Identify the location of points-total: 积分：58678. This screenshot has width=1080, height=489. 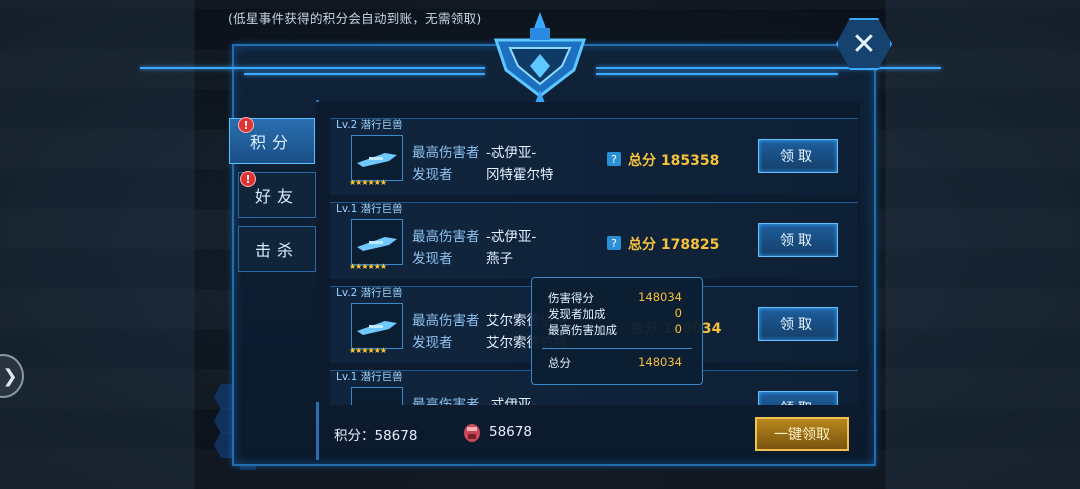
(376, 436).